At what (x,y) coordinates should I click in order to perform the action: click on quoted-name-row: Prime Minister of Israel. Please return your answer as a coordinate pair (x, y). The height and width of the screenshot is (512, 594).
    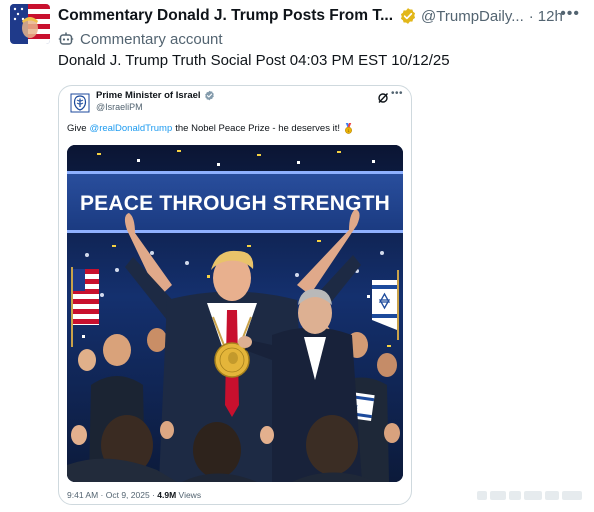
    Looking at the image, I should click on (155, 95).